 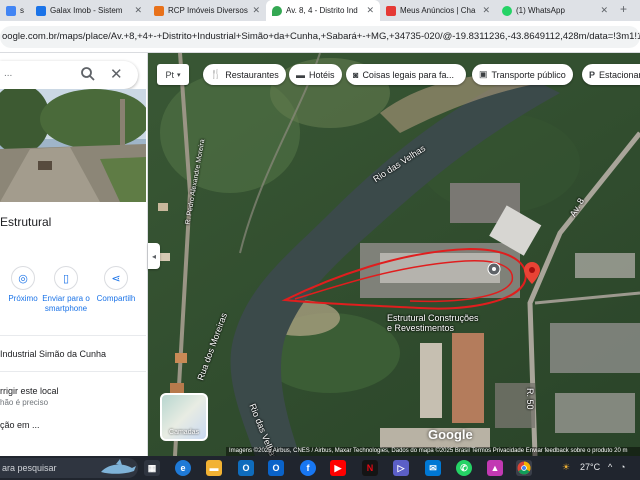 What do you see at coordinates (421, 328) in the screenshot?
I see `place-label-line: e Revestimentos` at bounding box center [421, 328].